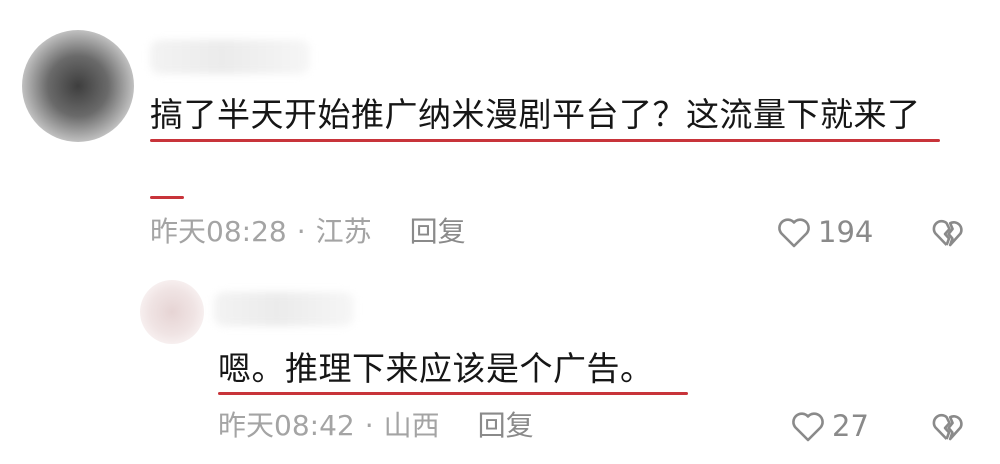 This screenshot has width=1000, height=464. Describe the element at coordinates (376, 426) in the screenshot. I see `comment-meta: 昨天08:42 · 山西 回复` at that location.